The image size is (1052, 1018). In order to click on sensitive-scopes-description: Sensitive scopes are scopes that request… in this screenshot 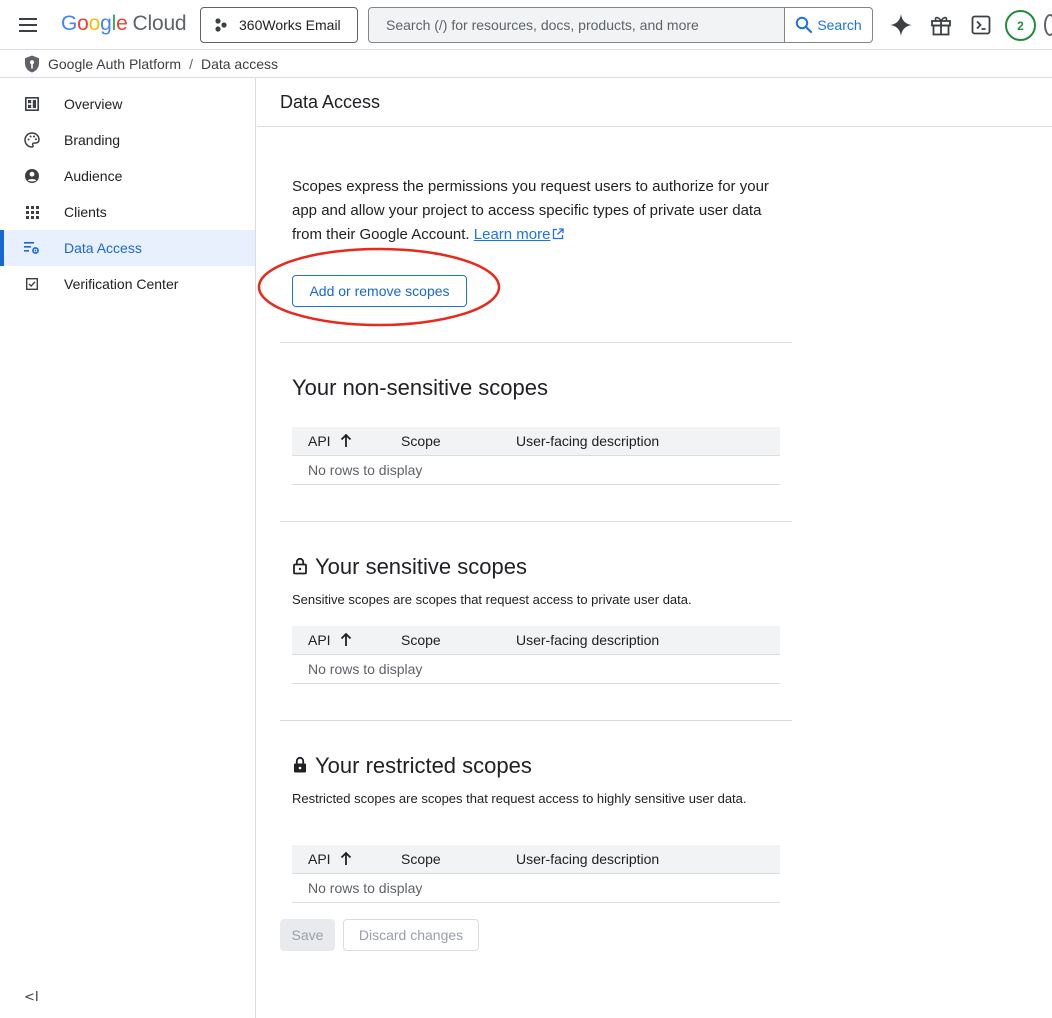, I will do `click(492, 599)`.